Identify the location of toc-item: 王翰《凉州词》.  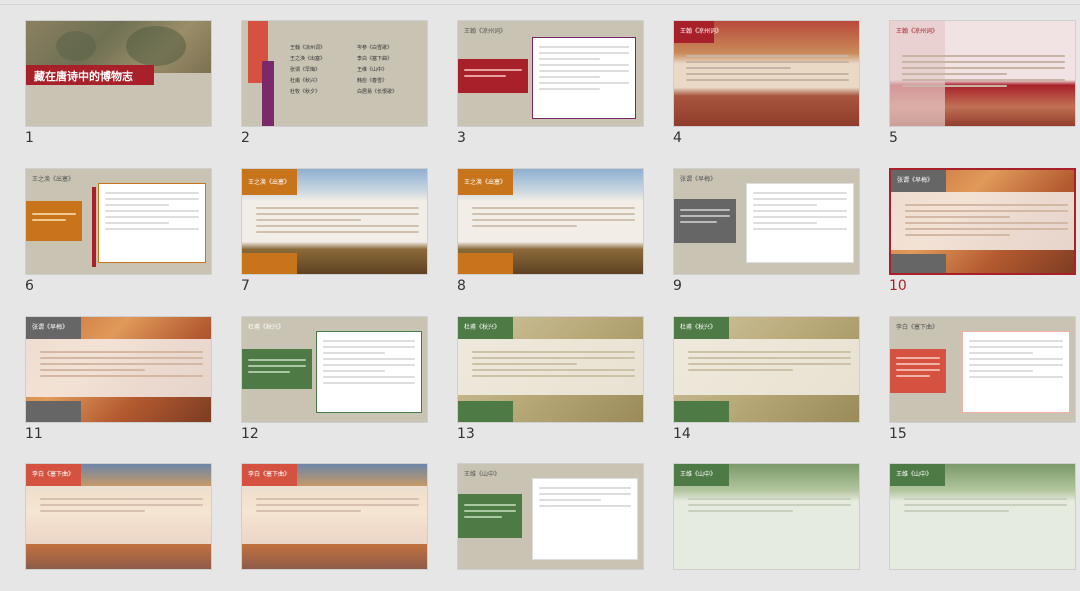
(308, 48).